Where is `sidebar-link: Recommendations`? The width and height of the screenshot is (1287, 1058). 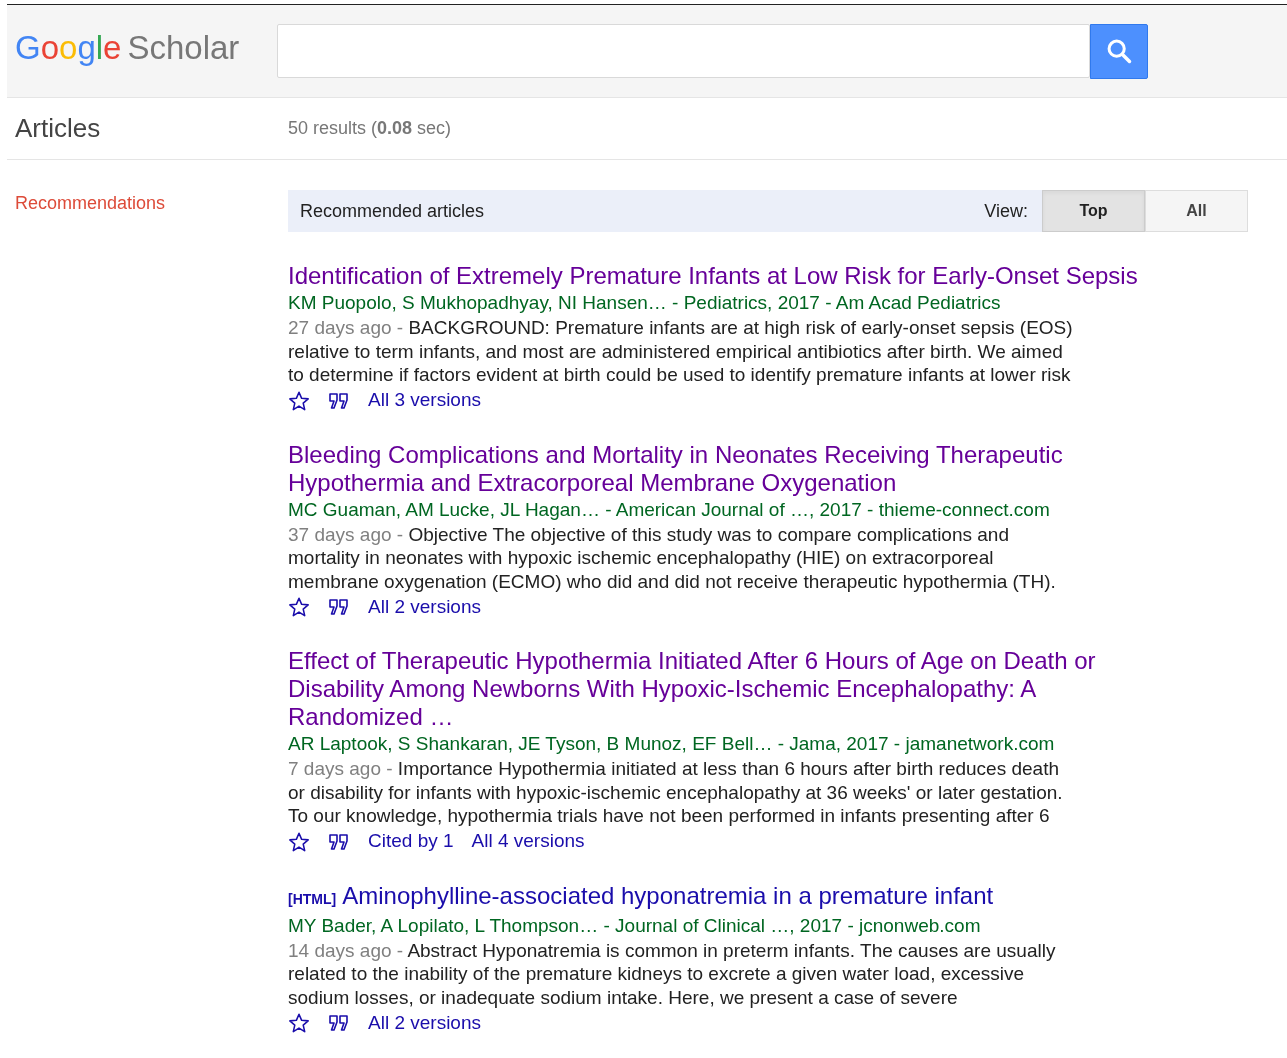
sidebar-link: Recommendations is located at coordinates (151, 203).